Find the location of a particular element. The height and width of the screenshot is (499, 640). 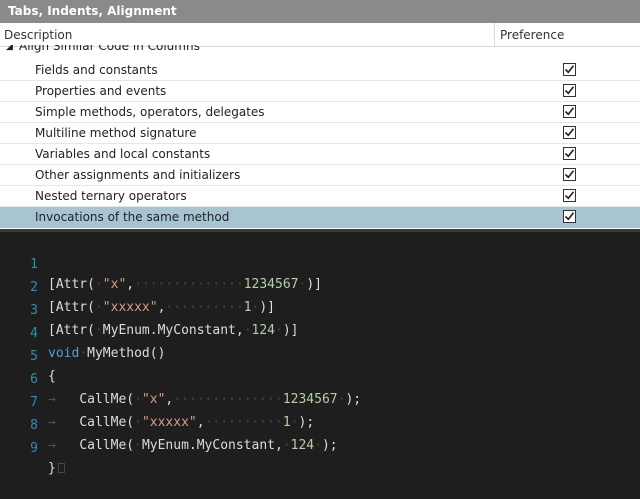

option-label: Invocations of the same method is located at coordinates (132, 217).